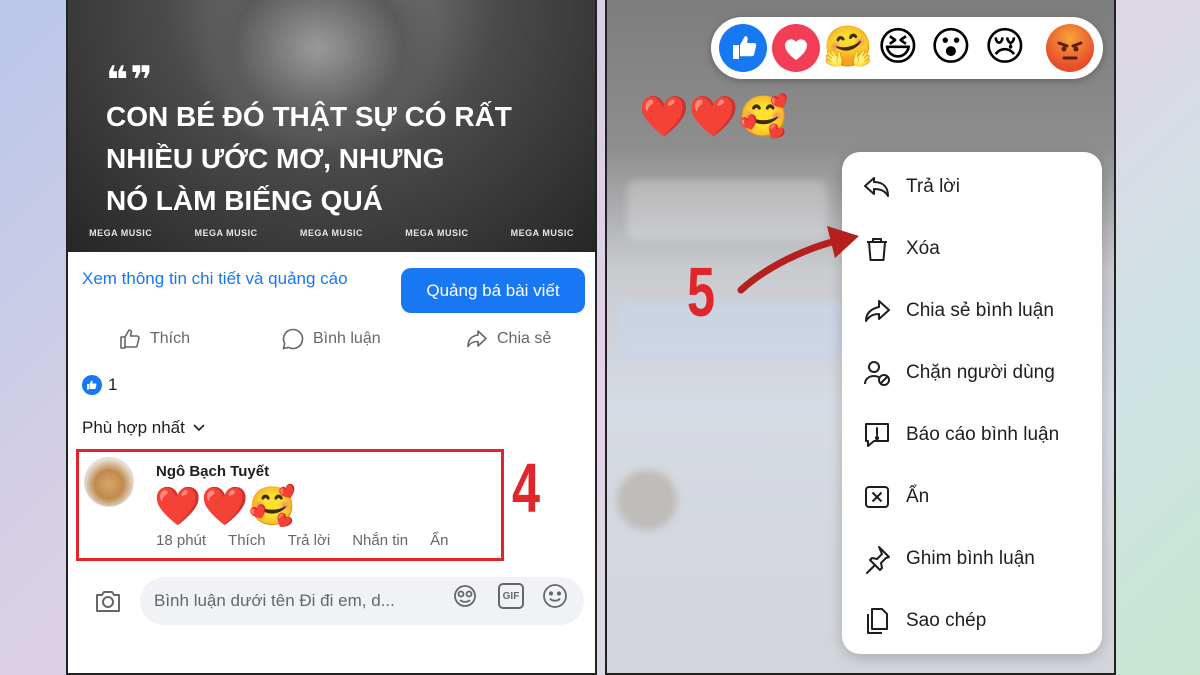 This screenshot has height=675, width=1200. What do you see at coordinates (972, 497) in the screenshot?
I see `menu-item-hide: Ẩn` at bounding box center [972, 497].